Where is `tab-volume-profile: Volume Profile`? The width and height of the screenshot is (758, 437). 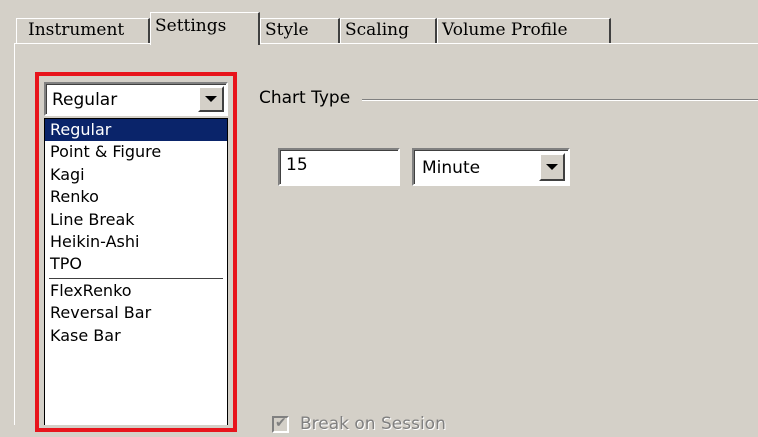
tab-volume-profile: Volume Profile is located at coordinates (524, 30).